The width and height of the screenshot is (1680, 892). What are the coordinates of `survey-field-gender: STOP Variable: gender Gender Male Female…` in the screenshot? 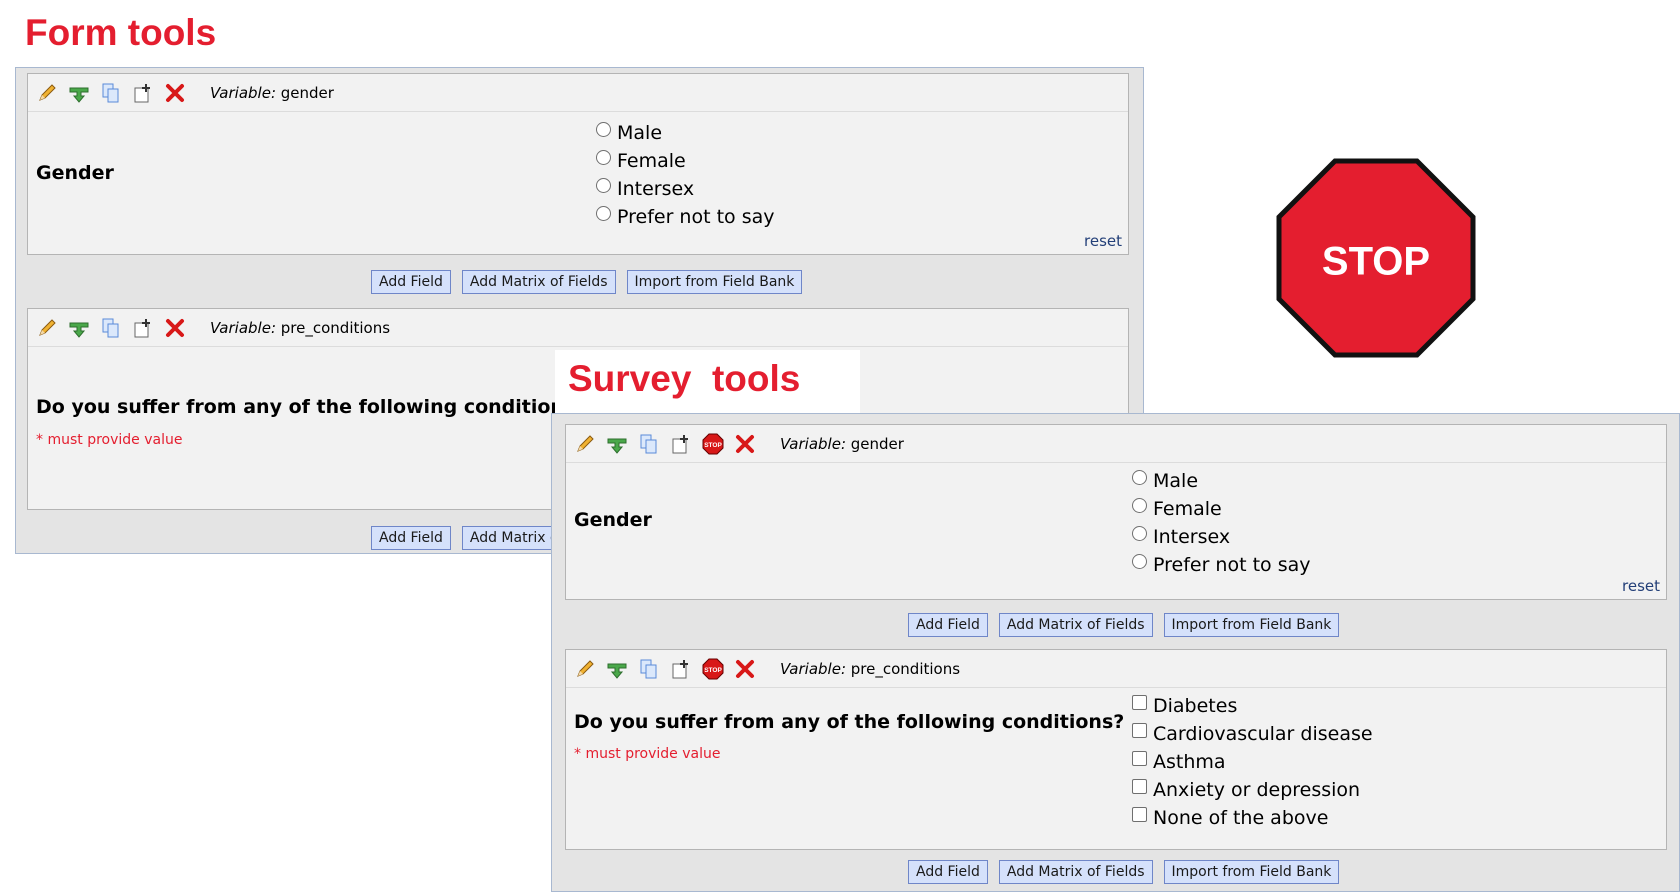 It's located at (1116, 512).